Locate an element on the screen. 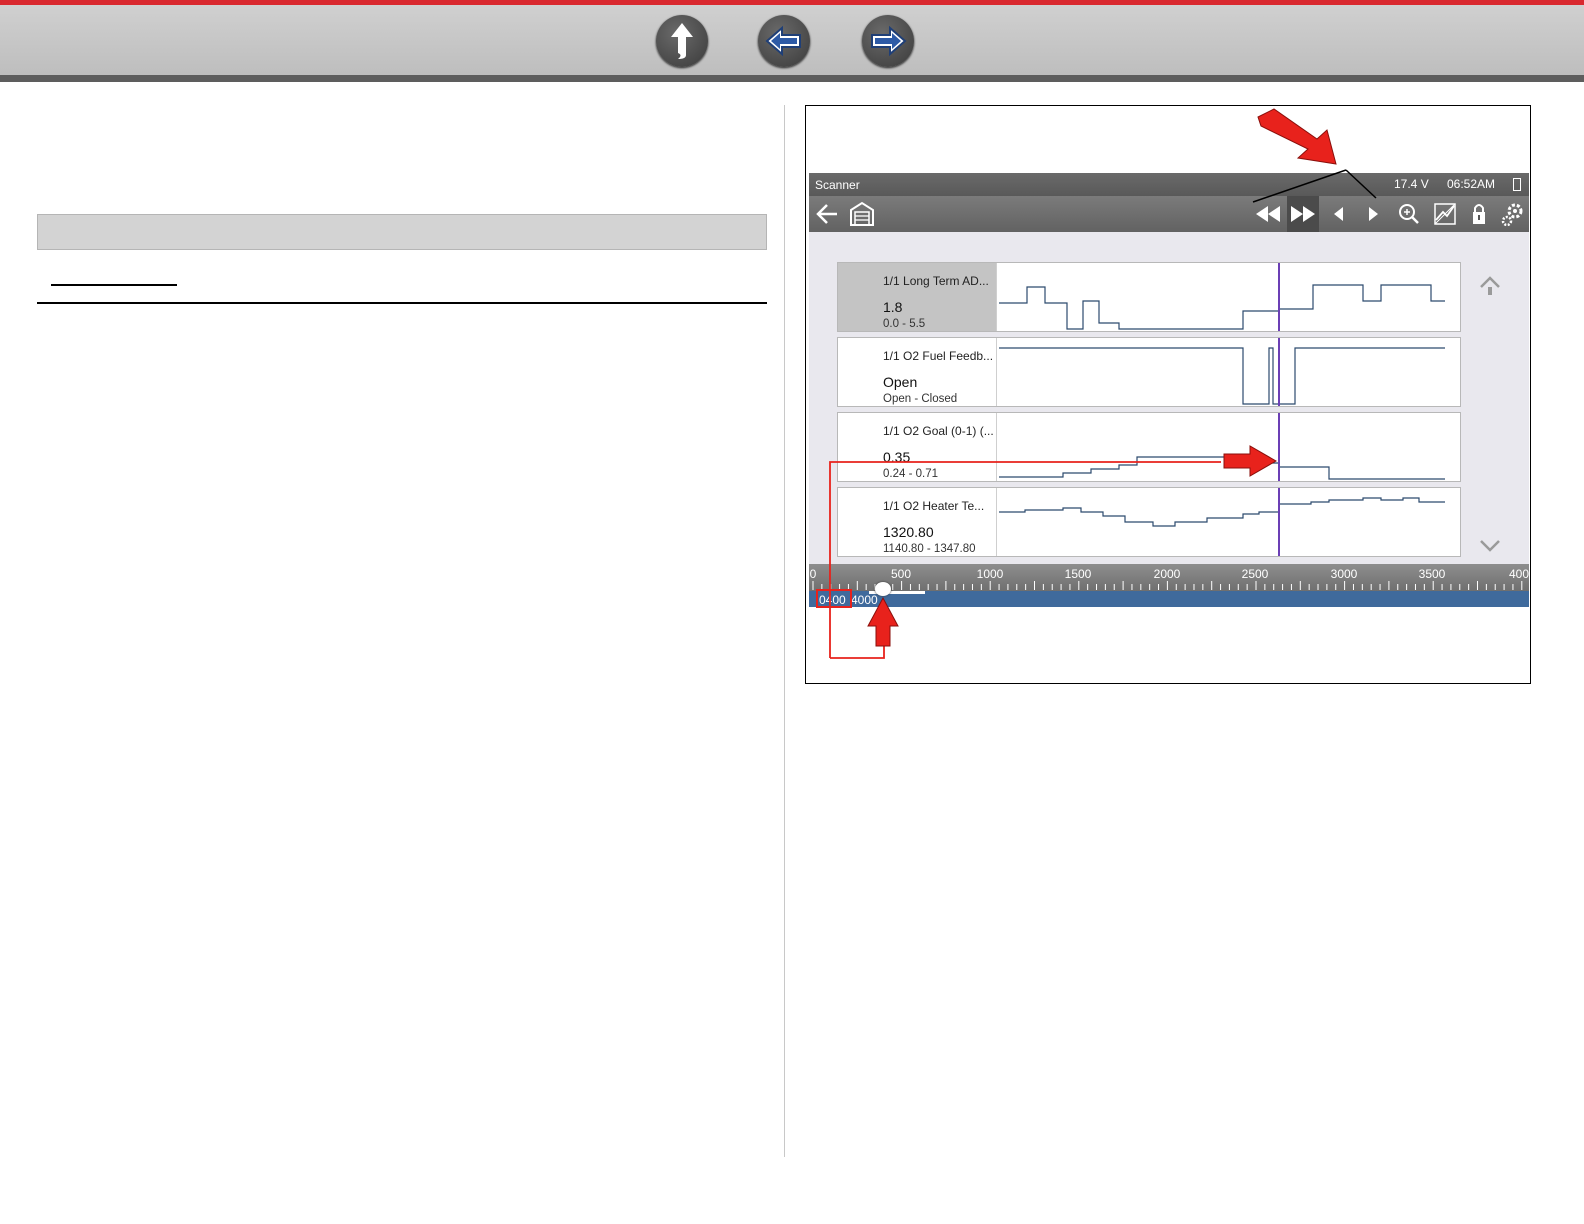  step-back-icon is located at coordinates (1338, 214).